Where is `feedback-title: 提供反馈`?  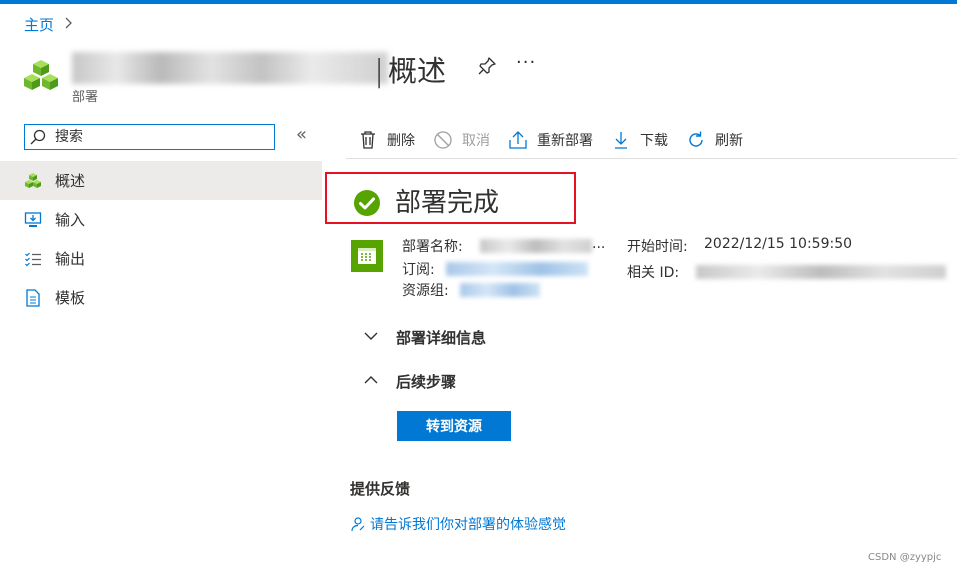 feedback-title: 提供反馈 is located at coordinates (380, 489).